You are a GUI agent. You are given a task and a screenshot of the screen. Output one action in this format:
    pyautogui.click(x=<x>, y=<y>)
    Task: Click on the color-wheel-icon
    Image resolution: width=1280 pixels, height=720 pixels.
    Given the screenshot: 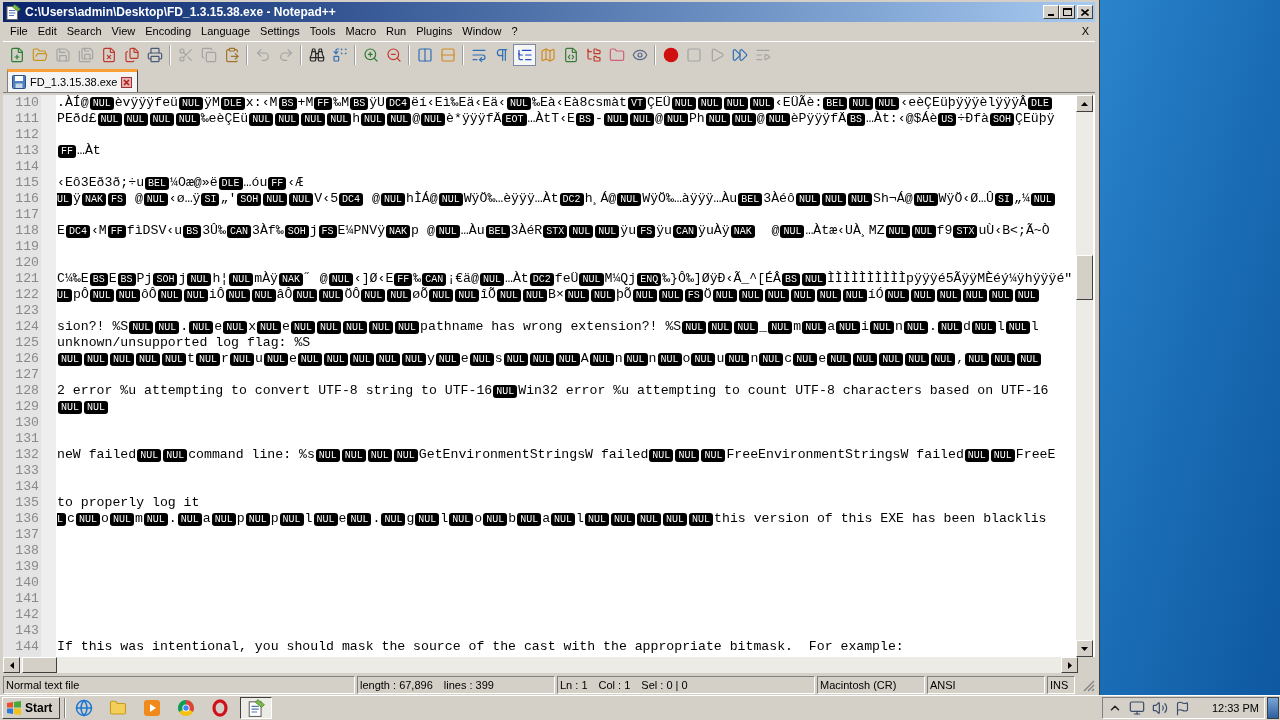 What is the action you would take?
    pyautogui.click(x=186, y=708)
    